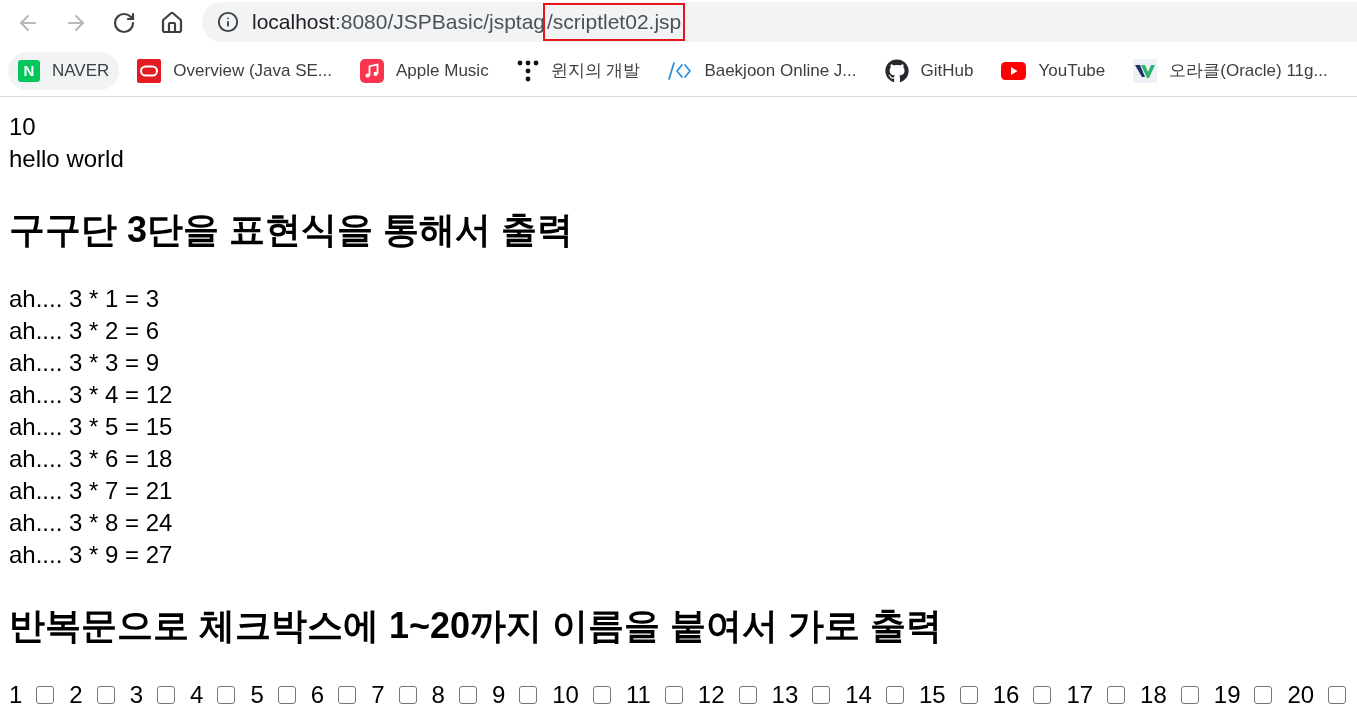 The height and width of the screenshot is (714, 1357). Describe the element at coordinates (1227, 695) in the screenshot. I see `checkbox-label: 19` at that location.